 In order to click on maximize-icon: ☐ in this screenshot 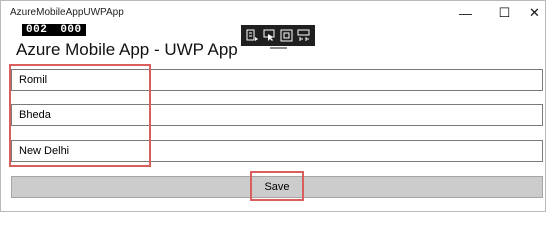, I will do `click(504, 12)`.